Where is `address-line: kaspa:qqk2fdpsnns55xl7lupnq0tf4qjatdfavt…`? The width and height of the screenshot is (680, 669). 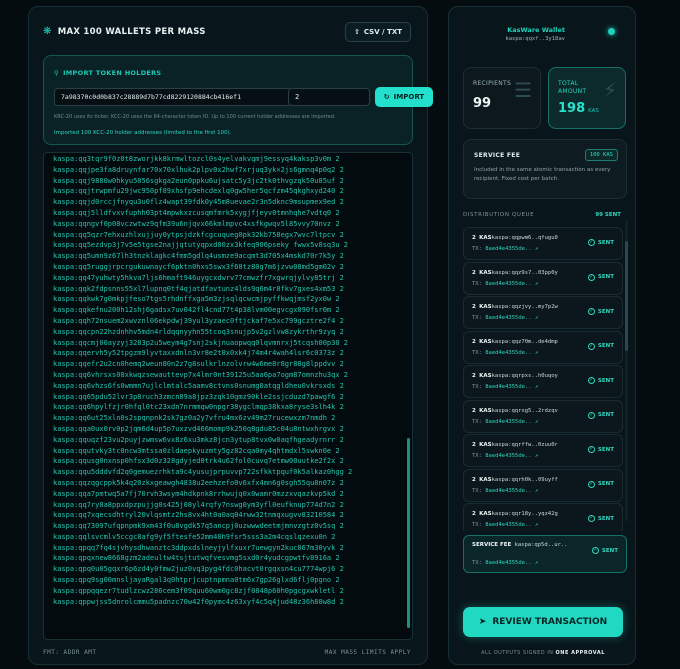 address-line: kaspa:qqk2fdpsnns55xl7lupnq0tf4qjatdfavt… is located at coordinates (198, 288).